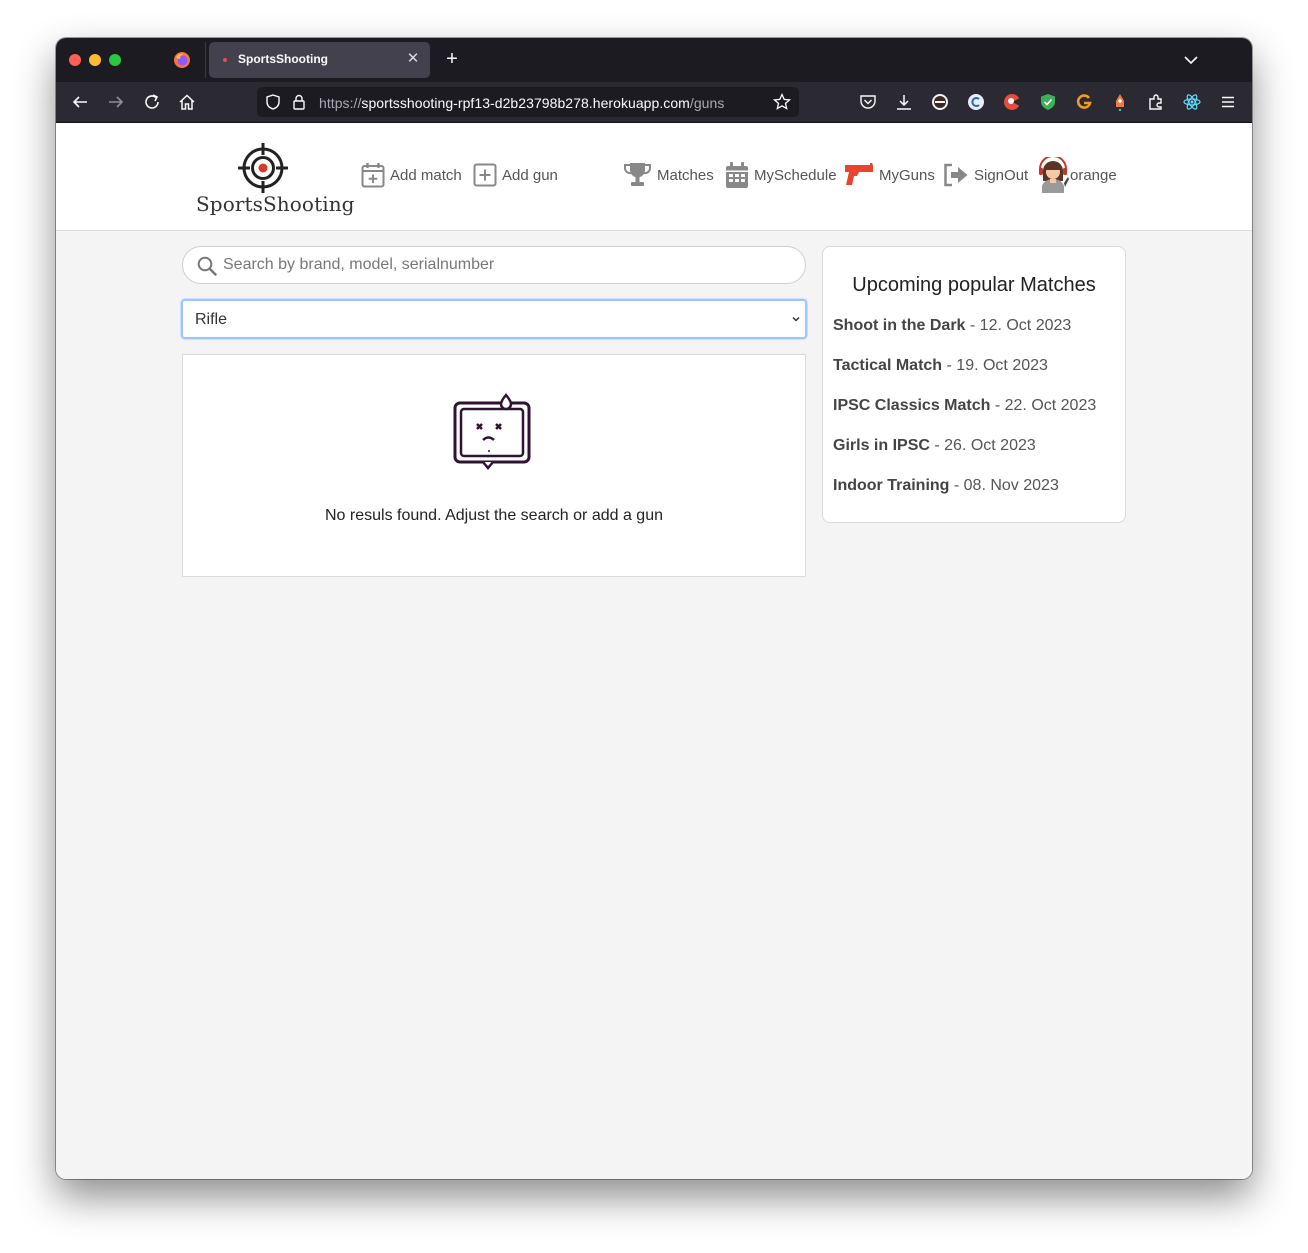 The width and height of the screenshot is (1308, 1253). I want to click on extensions-puzzle-icon, so click(1156, 102).